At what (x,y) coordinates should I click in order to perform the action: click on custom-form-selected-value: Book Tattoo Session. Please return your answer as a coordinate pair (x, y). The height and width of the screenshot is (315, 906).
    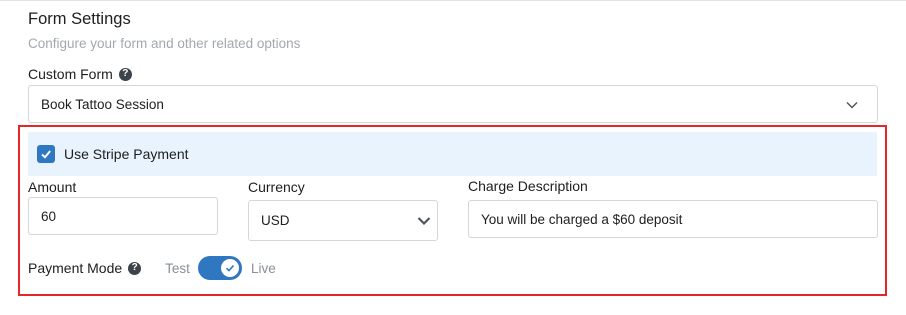
    Looking at the image, I should click on (102, 104).